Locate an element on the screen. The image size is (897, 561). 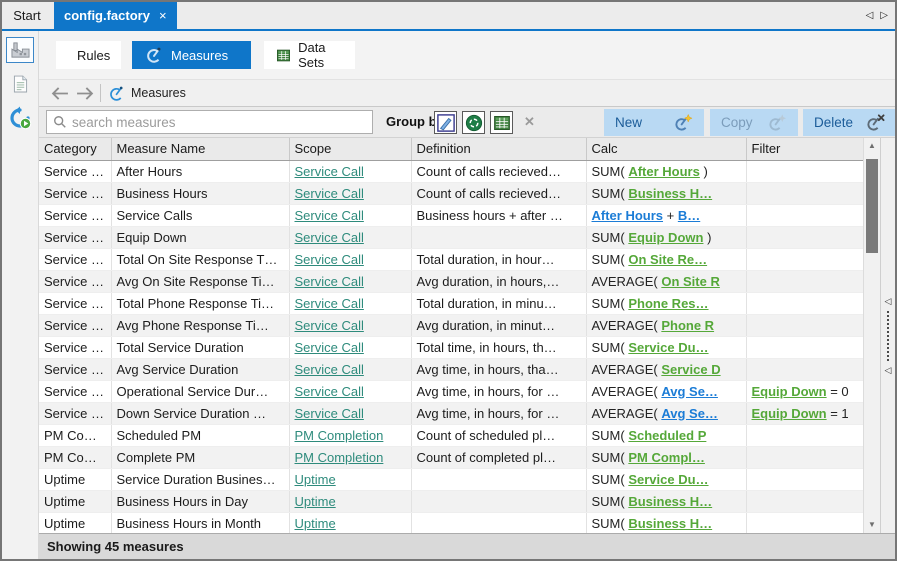
search-input is located at coordinates (219, 122).